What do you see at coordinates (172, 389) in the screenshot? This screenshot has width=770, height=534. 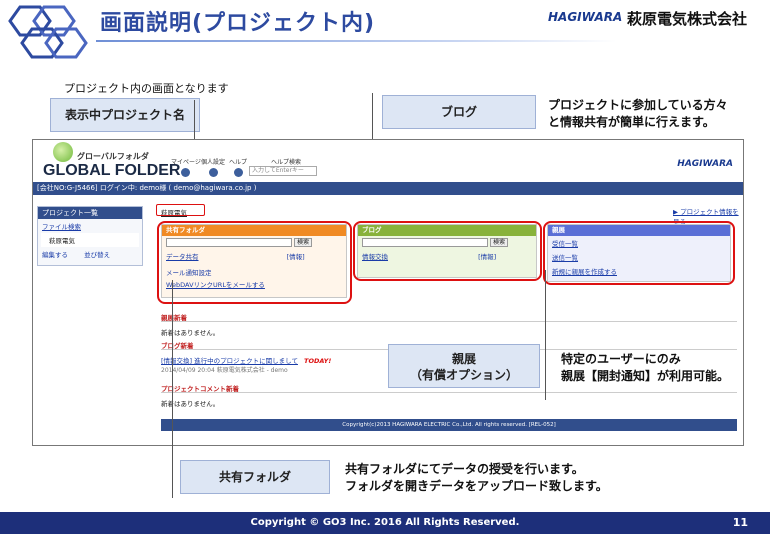 I see `pointer-line-folder` at bounding box center [172, 389].